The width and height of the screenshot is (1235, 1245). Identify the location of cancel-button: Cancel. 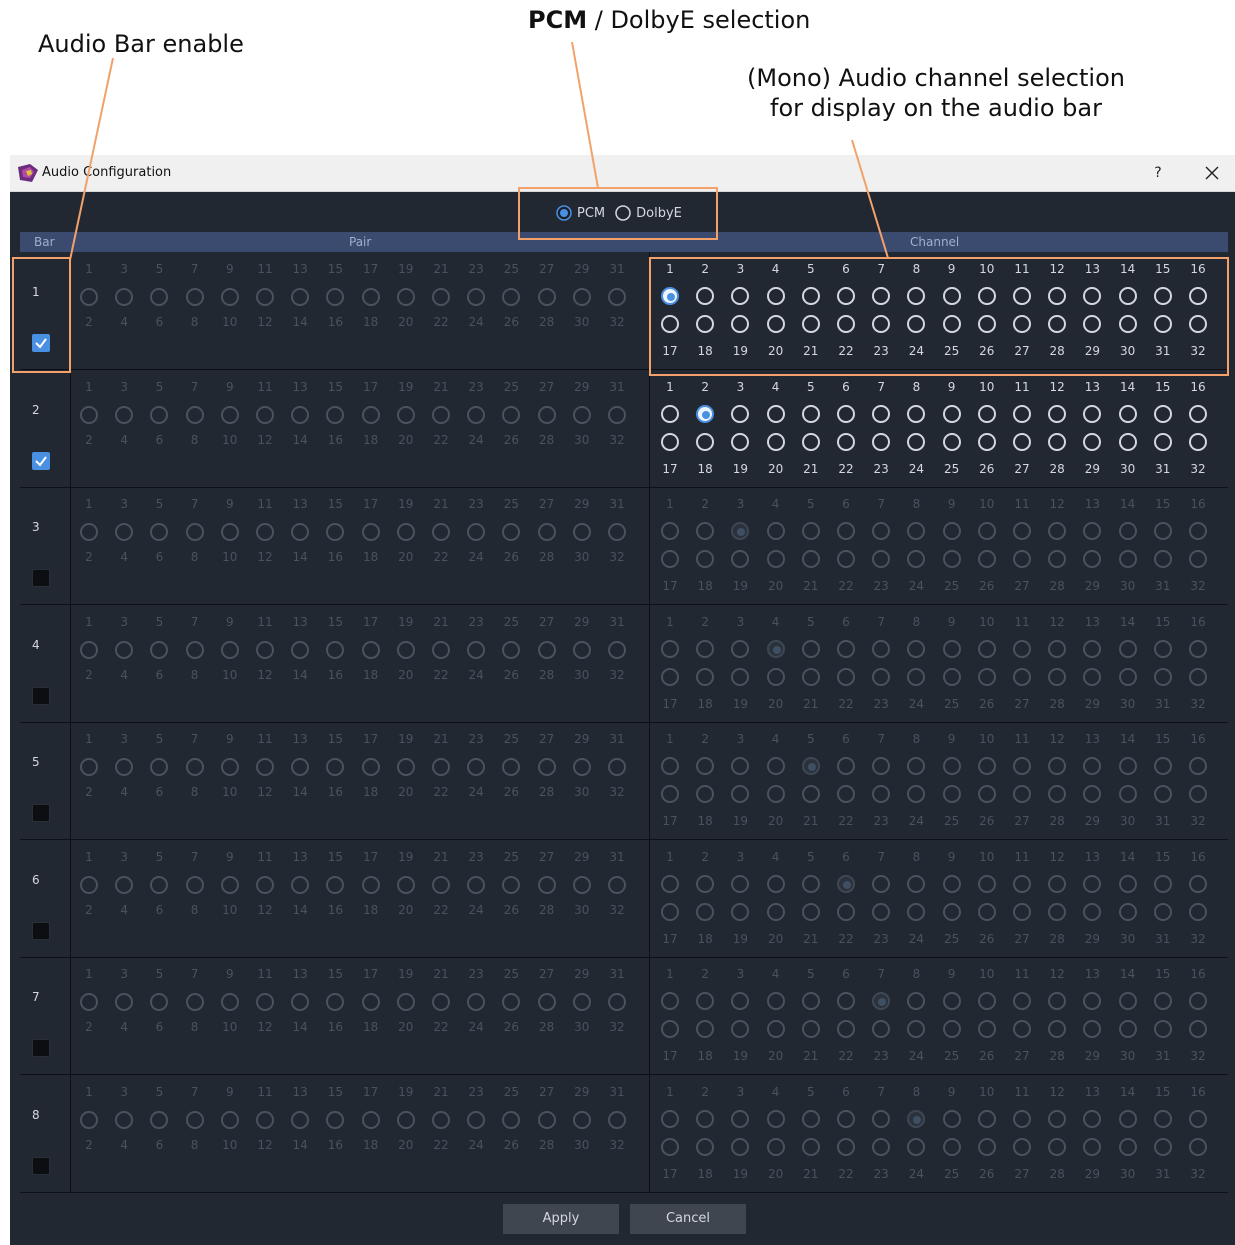
(688, 1219).